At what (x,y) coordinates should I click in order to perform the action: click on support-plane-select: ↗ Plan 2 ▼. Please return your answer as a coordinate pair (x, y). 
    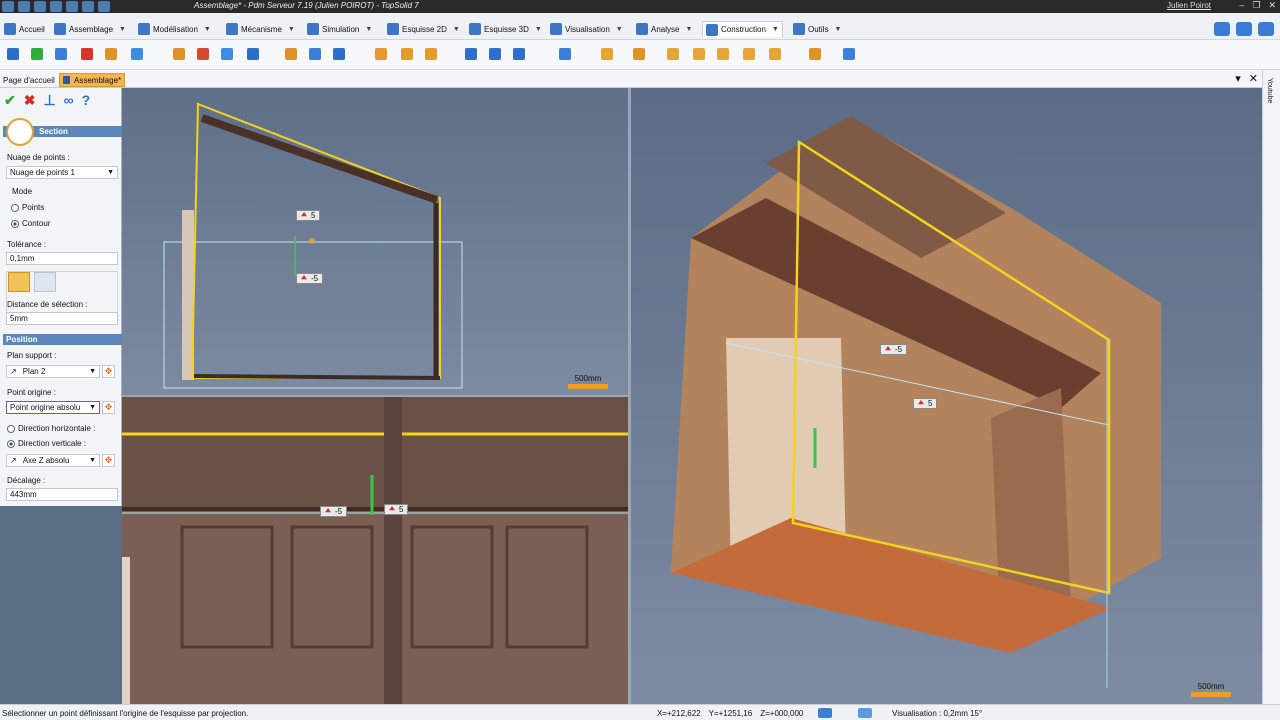
    Looking at the image, I should click on (53, 371).